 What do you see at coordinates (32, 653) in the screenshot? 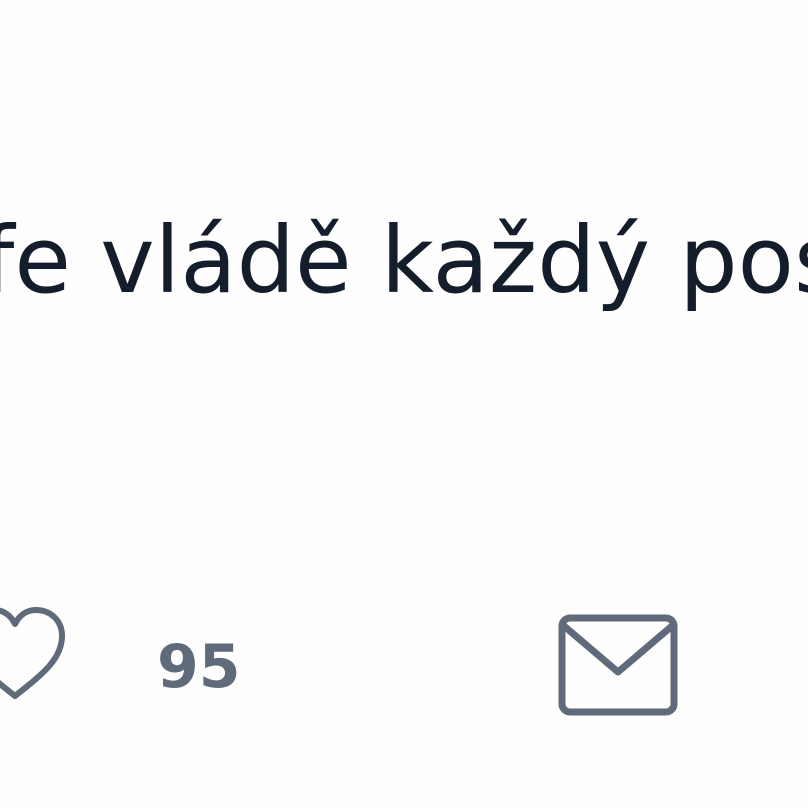
I see `heart-icon` at bounding box center [32, 653].